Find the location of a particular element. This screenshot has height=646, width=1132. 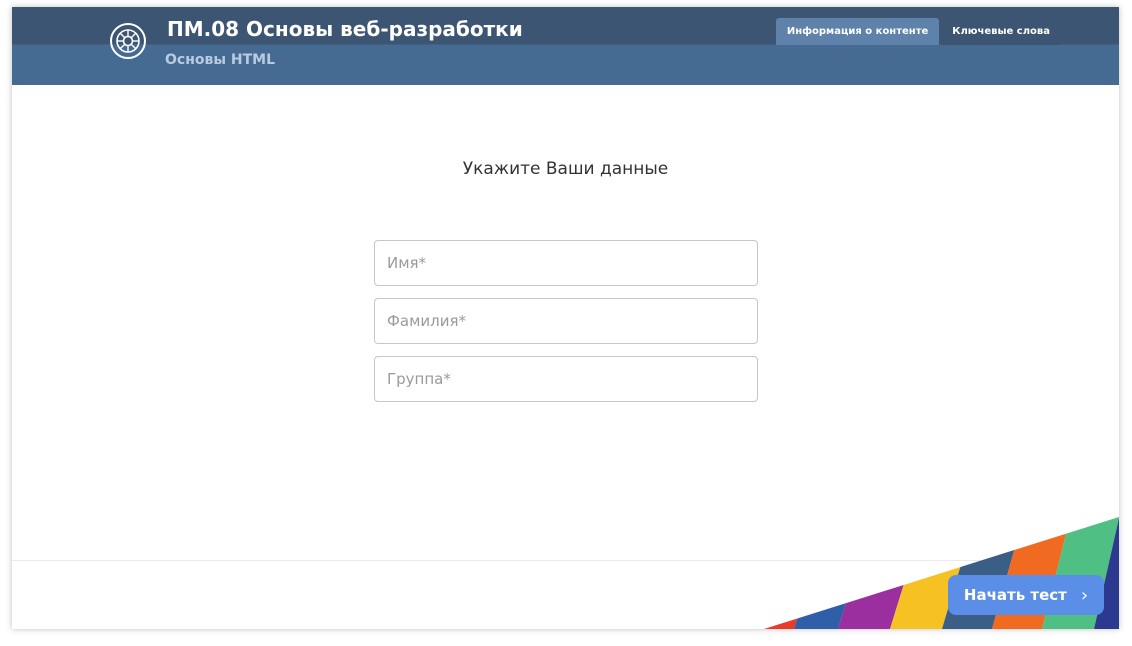

start-test-button: Начать тест › is located at coordinates (1026, 595).